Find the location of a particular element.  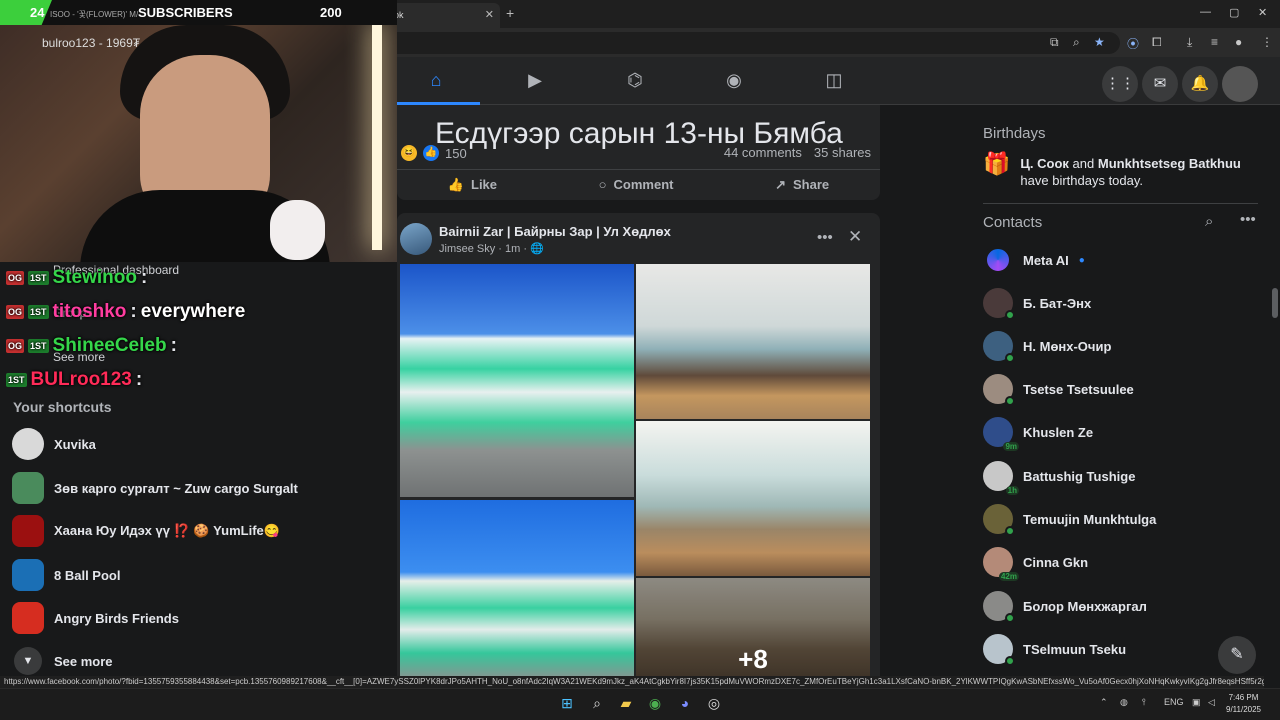

shortcut-item: Хаана Юу Идэх үү ⁉️ 🍪 YumLife😋 is located at coordinates (146, 531).